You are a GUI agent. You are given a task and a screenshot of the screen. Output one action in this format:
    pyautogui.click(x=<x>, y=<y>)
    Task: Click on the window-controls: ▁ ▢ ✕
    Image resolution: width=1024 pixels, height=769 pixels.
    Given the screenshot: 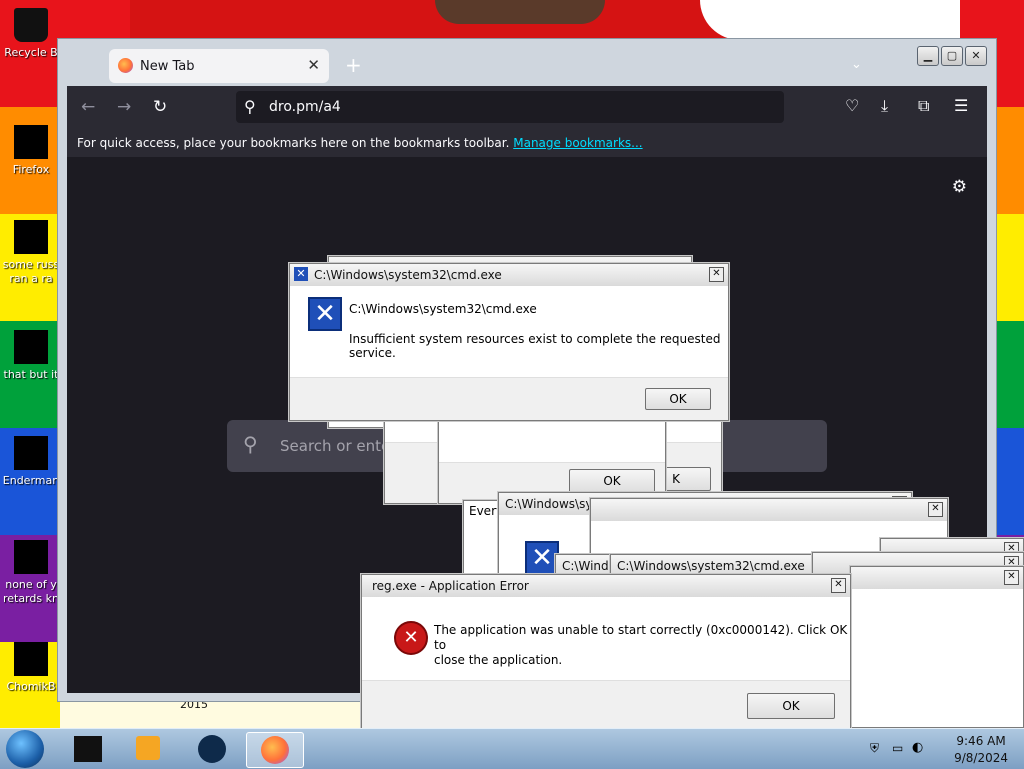 What is the action you would take?
    pyautogui.click(x=952, y=56)
    